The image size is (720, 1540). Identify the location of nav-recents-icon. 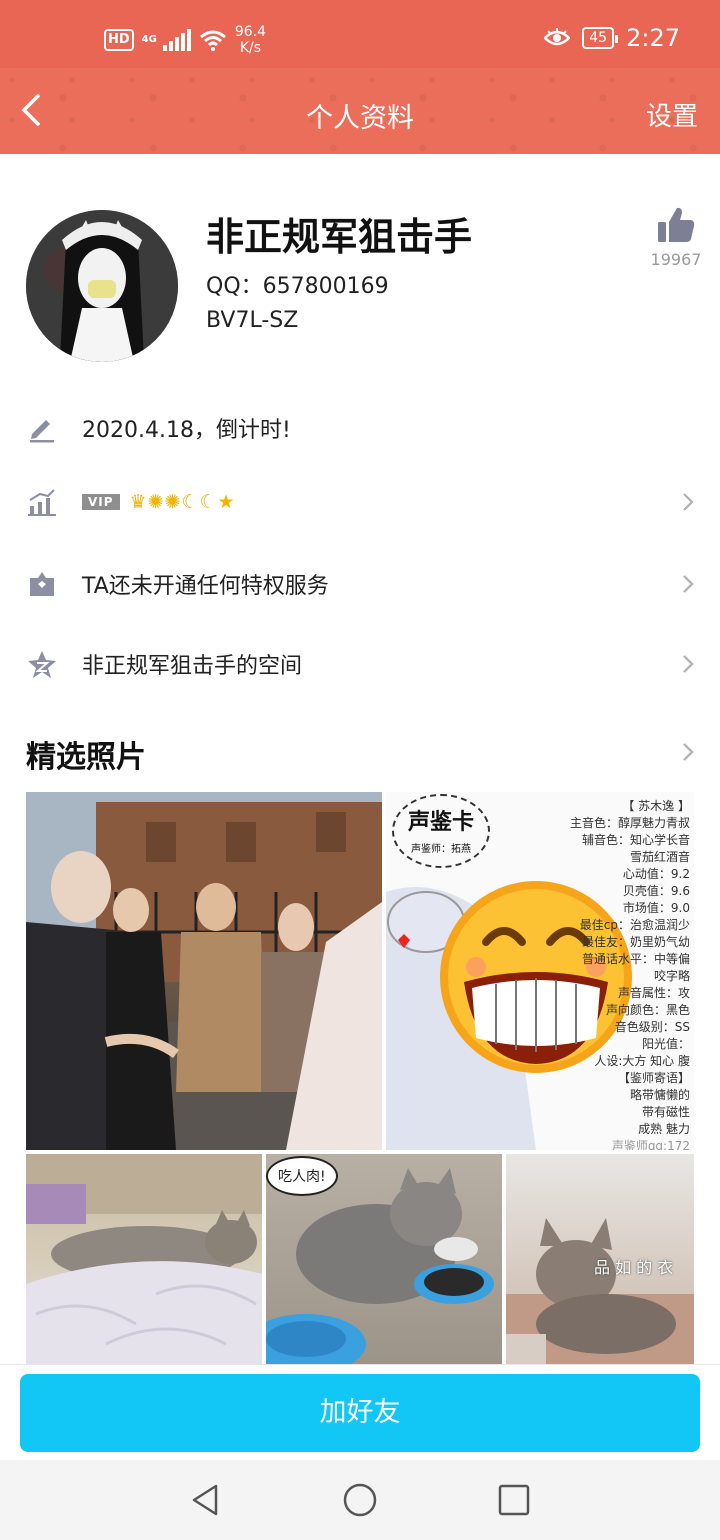
(514, 1500).